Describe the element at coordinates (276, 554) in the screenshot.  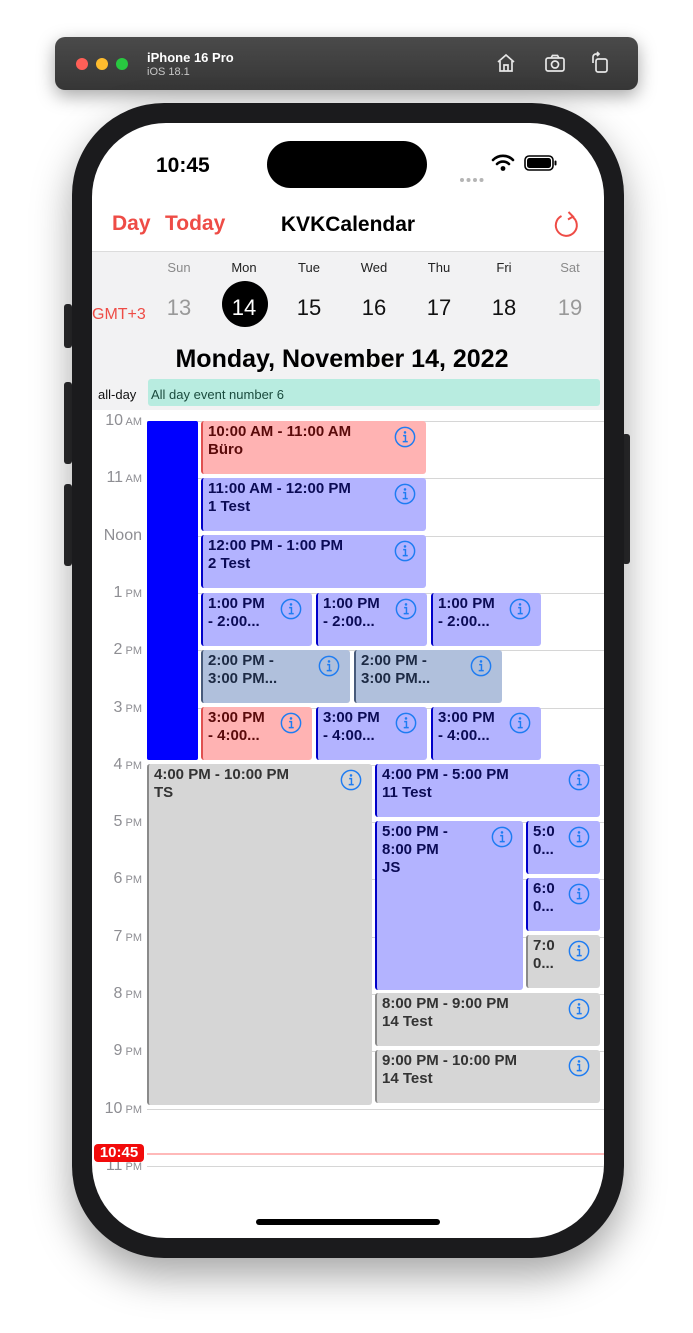
I see `event-title: 12:00 PM - 1:00 PM 2 Test` at that location.